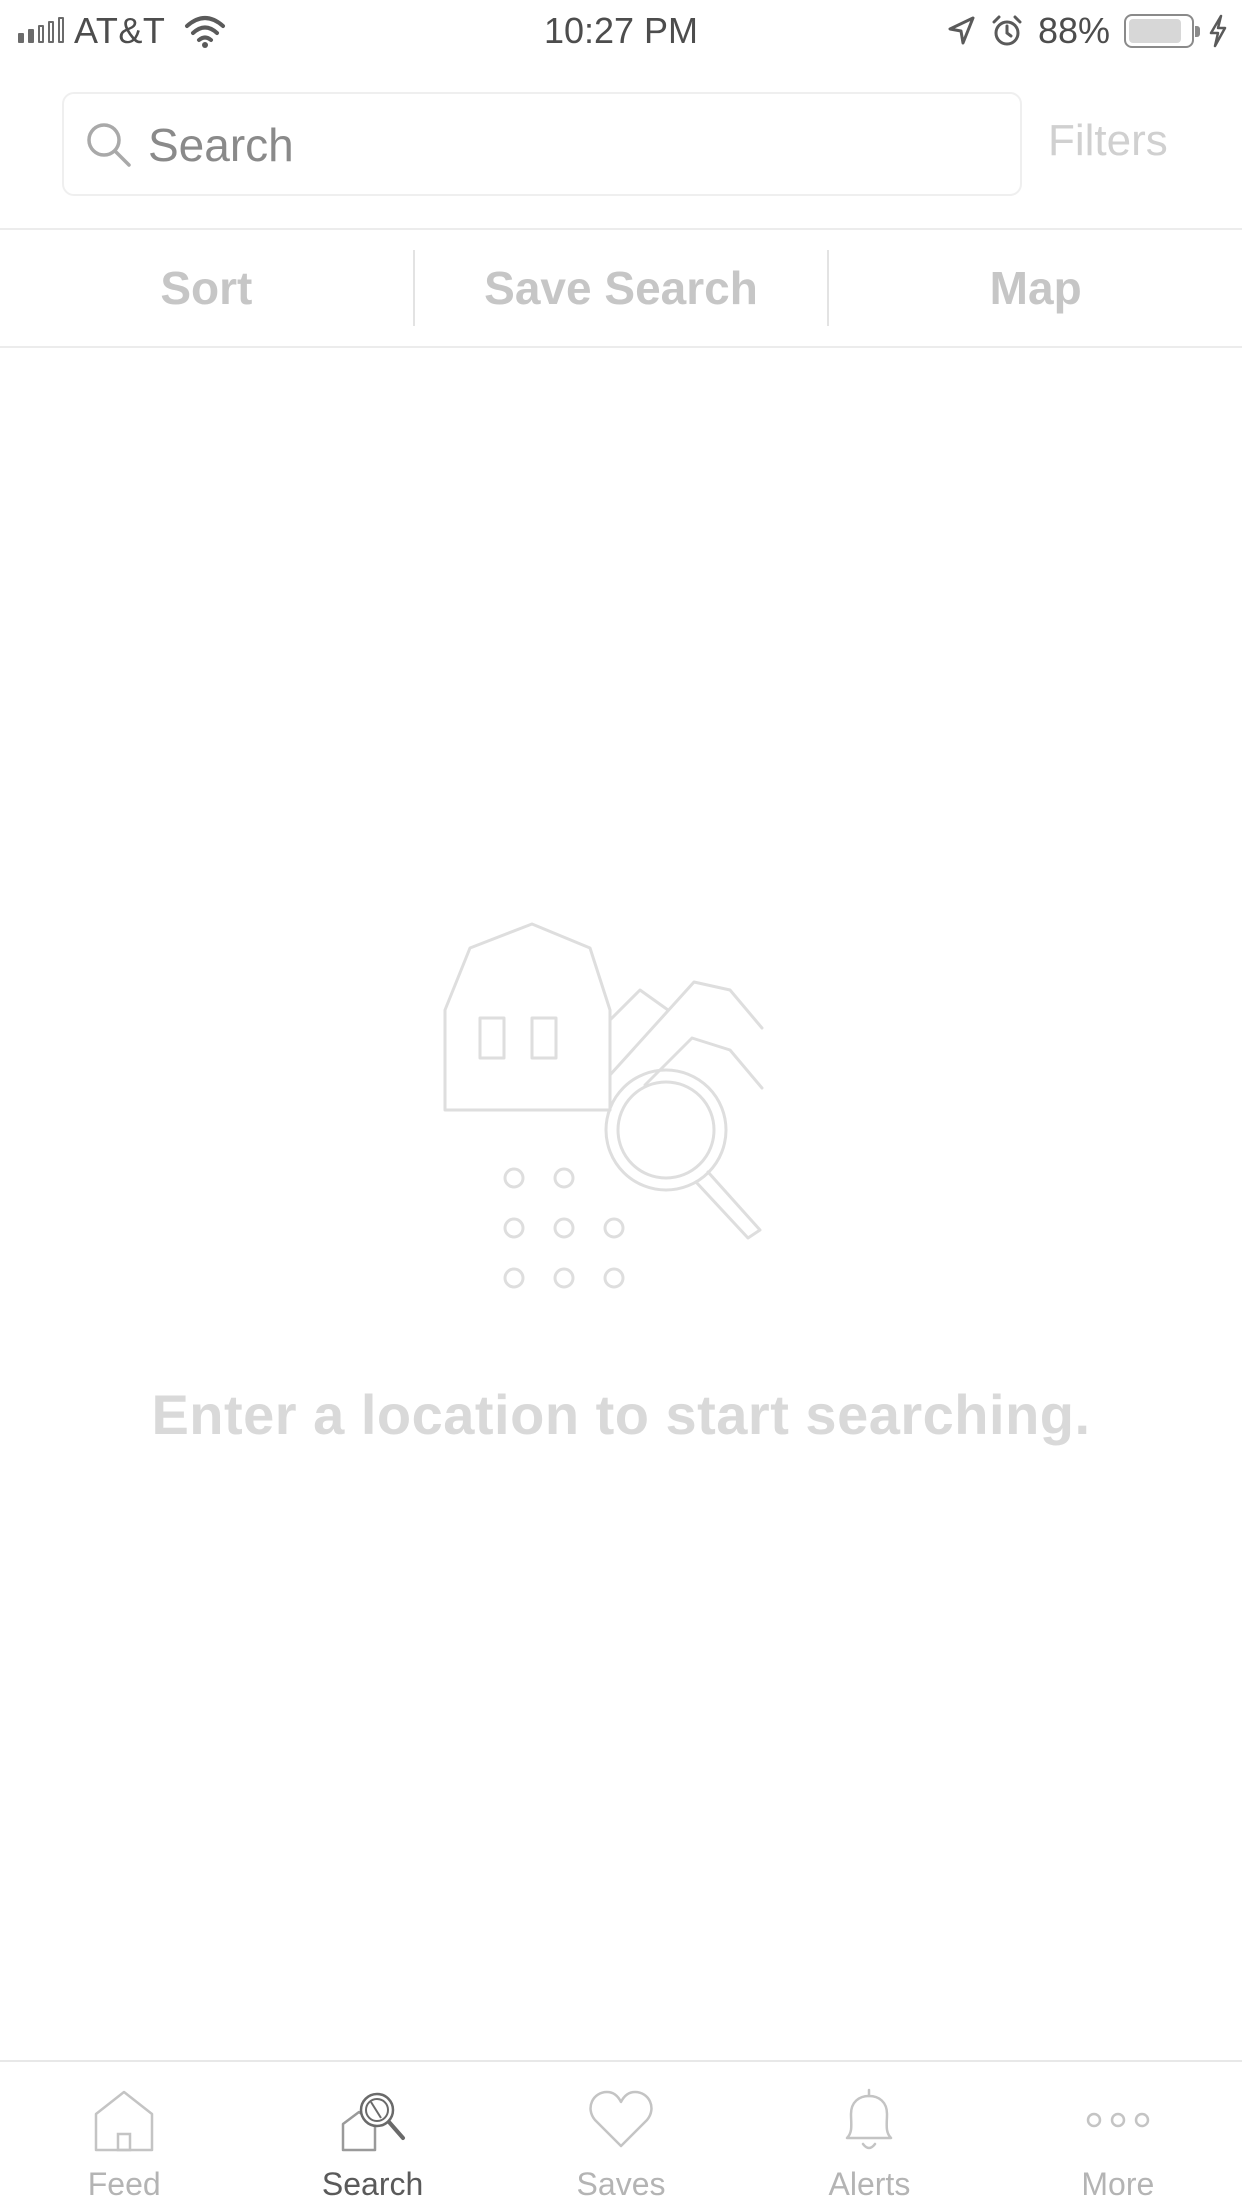 Image resolution: width=1242 pixels, height=2208 pixels. I want to click on tab-label: Search, so click(372, 2184).